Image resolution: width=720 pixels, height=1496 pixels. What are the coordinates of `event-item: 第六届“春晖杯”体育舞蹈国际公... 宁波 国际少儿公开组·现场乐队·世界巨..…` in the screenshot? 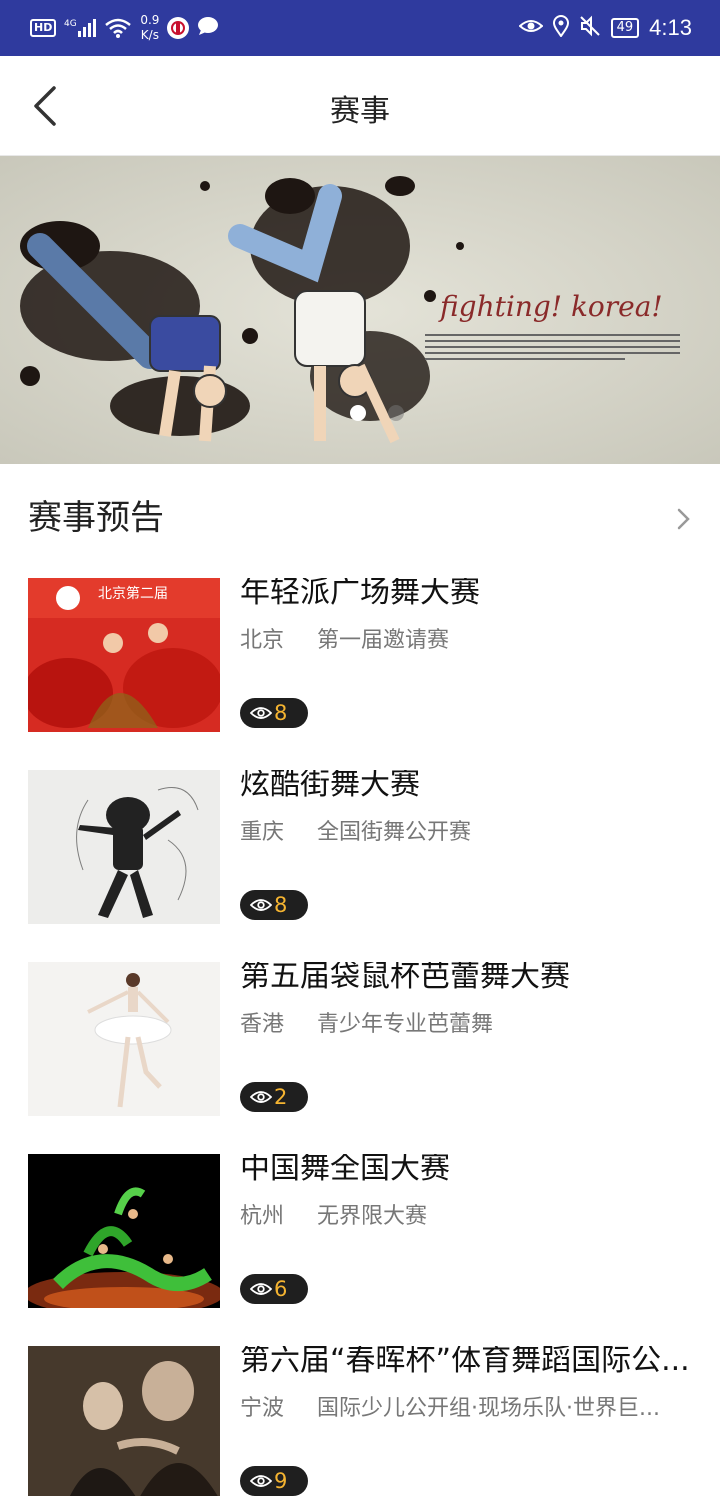 It's located at (360, 1421).